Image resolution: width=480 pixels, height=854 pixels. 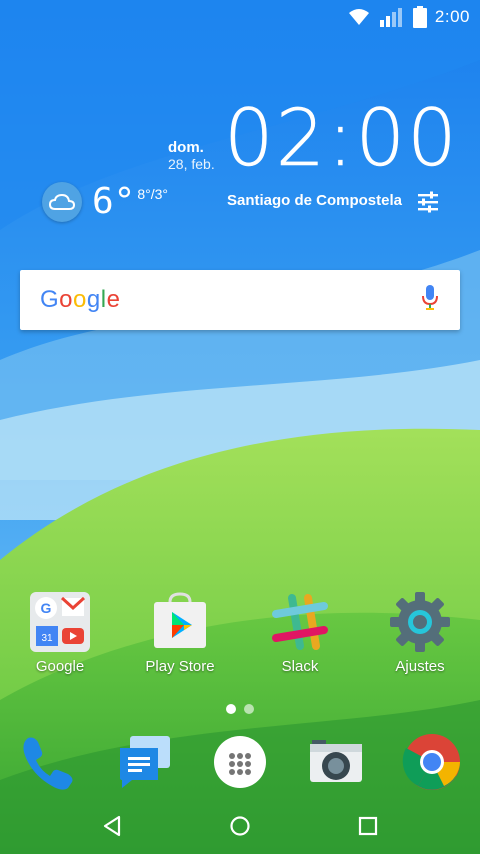 I want to click on phone-icon, so click(x=48, y=762).